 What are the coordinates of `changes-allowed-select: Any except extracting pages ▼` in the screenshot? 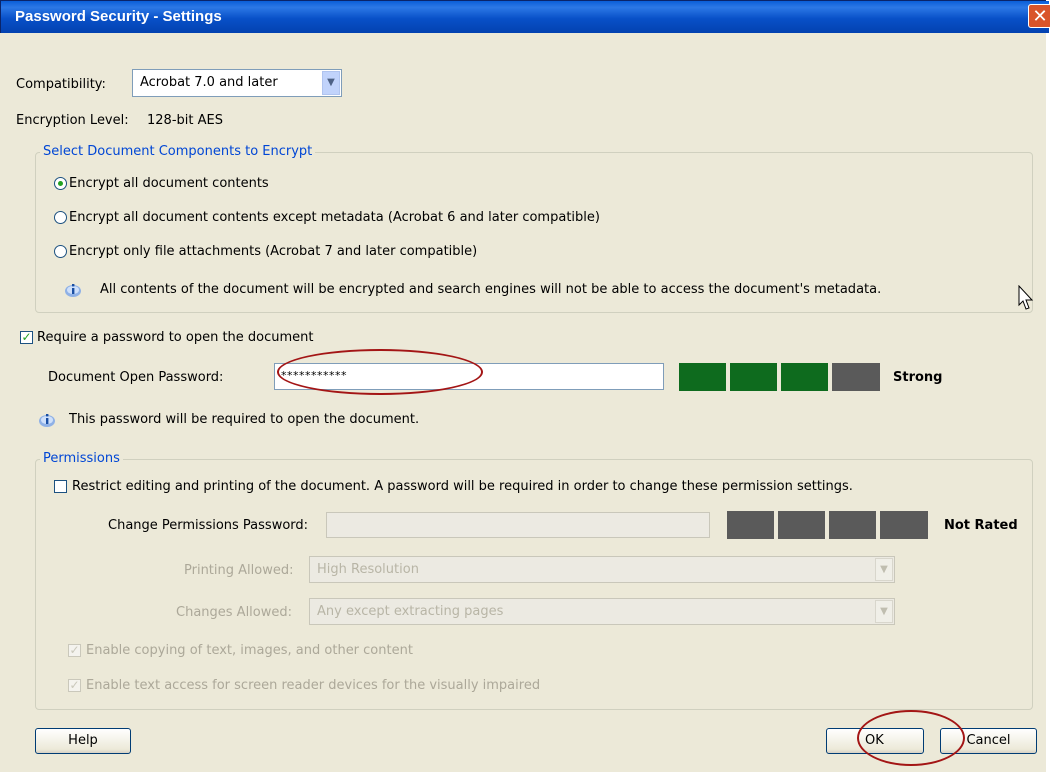 It's located at (602, 611).